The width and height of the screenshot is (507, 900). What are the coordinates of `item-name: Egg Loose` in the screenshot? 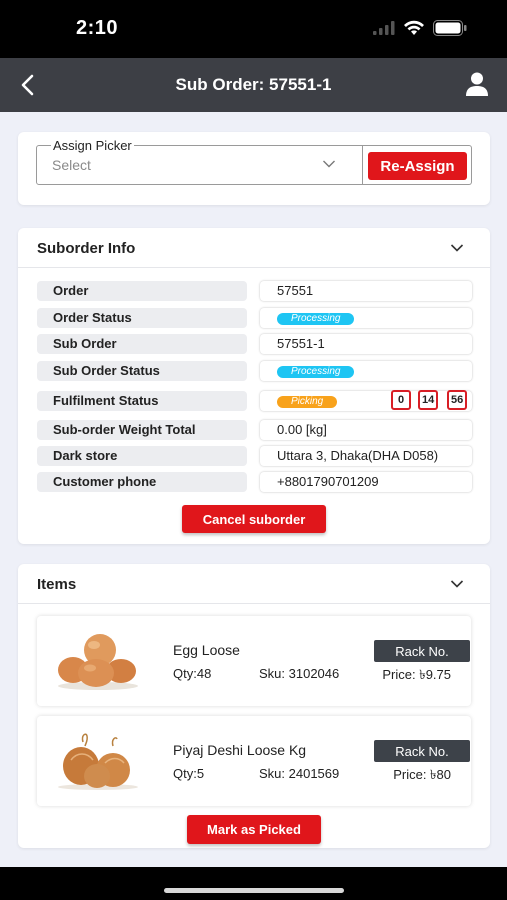 It's located at (206, 650).